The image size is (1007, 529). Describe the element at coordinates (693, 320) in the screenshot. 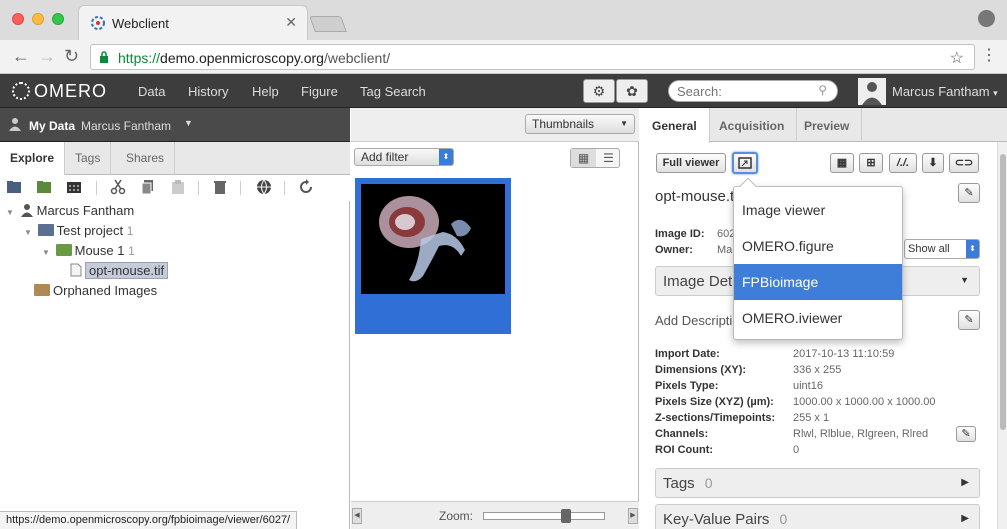

I see `add-description-label: Add Descripti` at that location.